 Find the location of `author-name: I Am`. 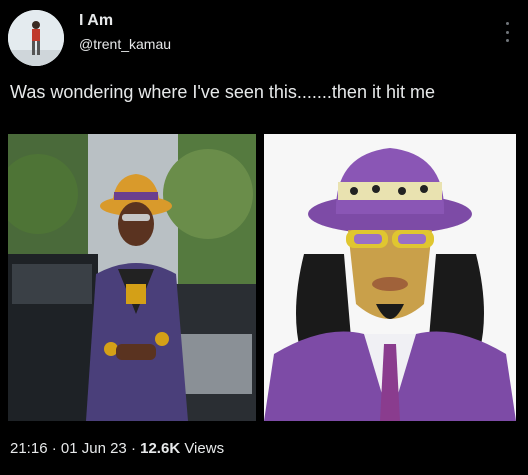

author-name: I Am is located at coordinates (96, 21).